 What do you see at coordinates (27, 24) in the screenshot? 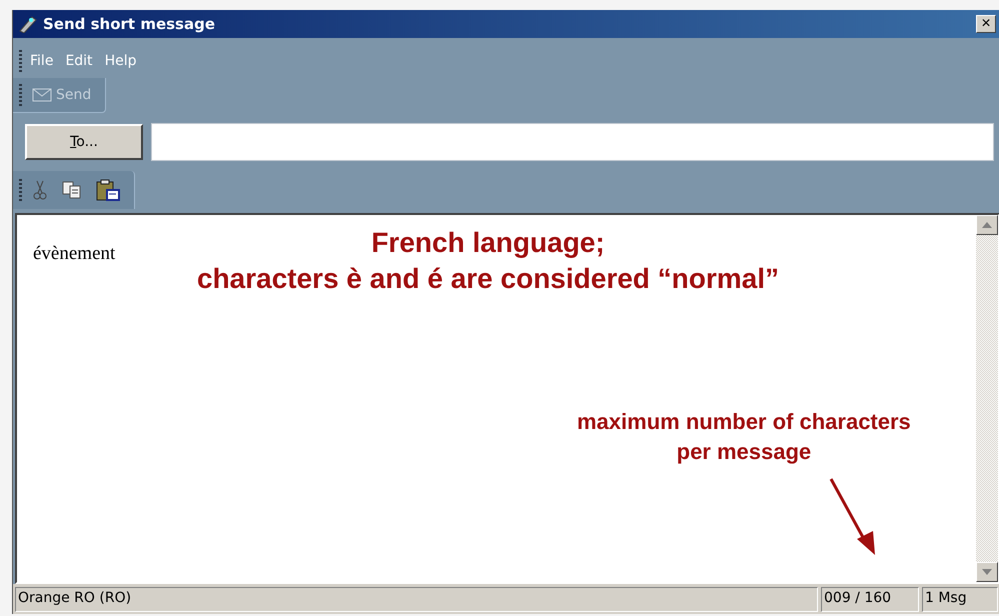
I see `phone-icon` at bounding box center [27, 24].